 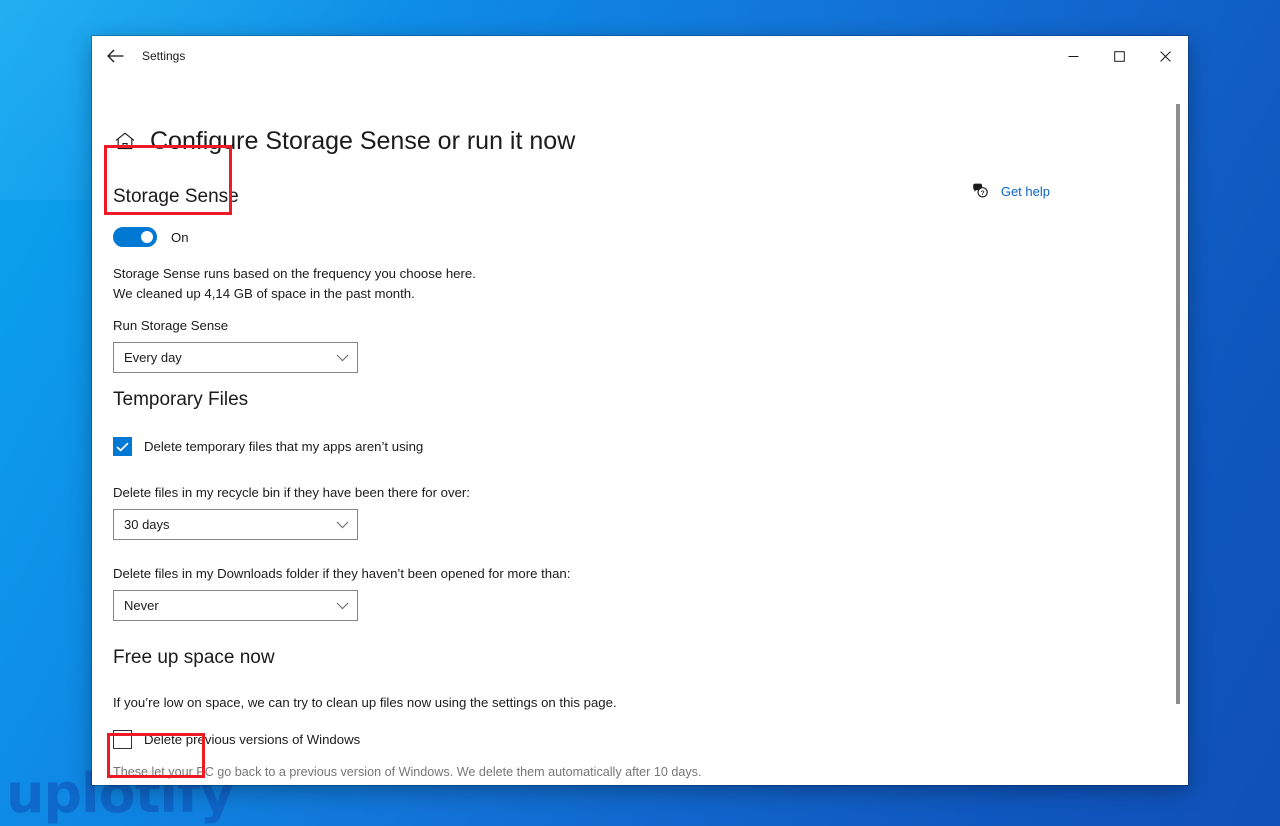 What do you see at coordinates (181, 399) in the screenshot?
I see `temporary-files-heading: Temporary Files` at bounding box center [181, 399].